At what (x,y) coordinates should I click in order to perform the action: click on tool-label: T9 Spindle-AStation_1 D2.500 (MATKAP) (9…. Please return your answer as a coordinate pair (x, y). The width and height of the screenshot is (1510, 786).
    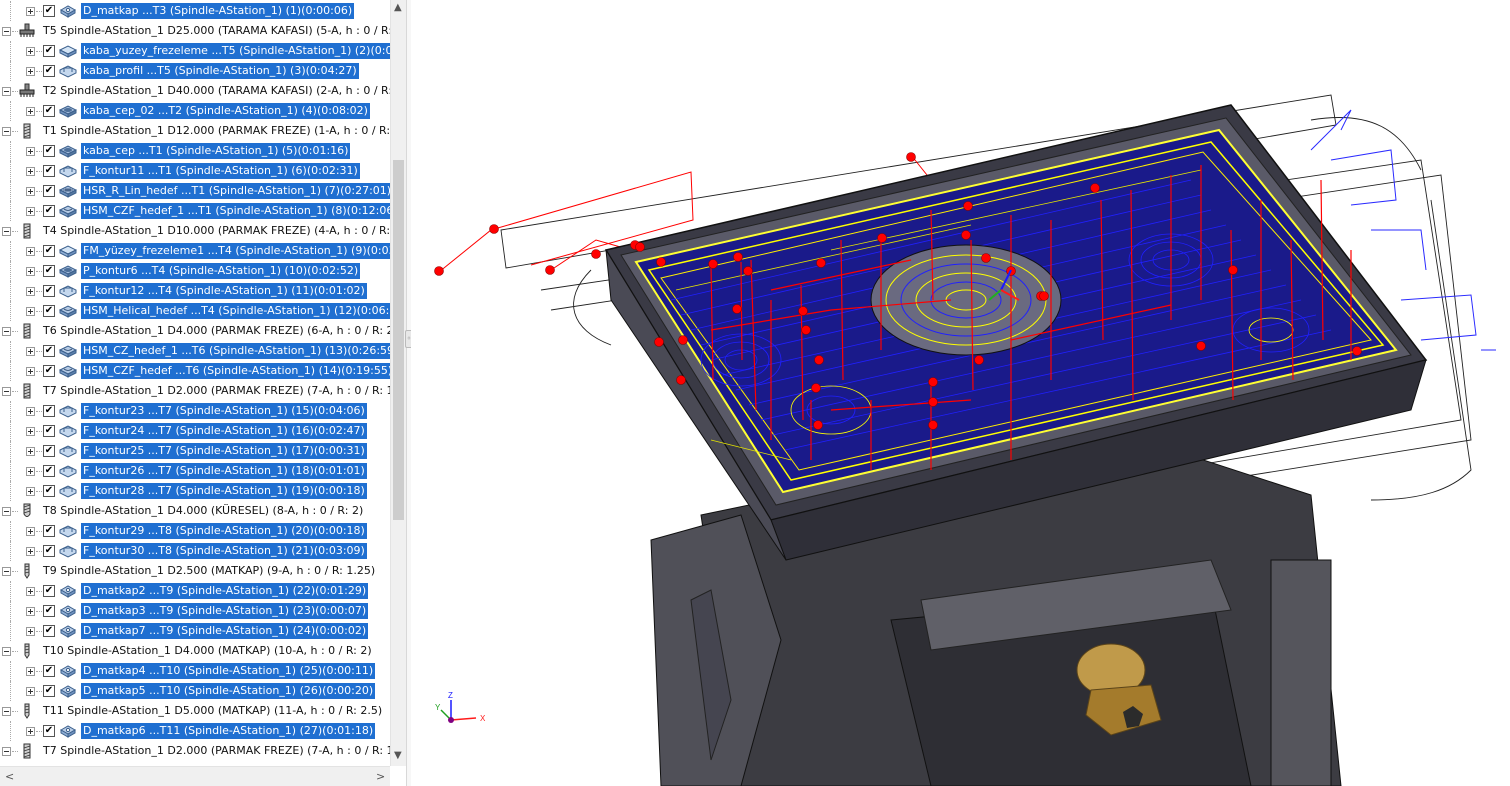
    Looking at the image, I should click on (209, 571).